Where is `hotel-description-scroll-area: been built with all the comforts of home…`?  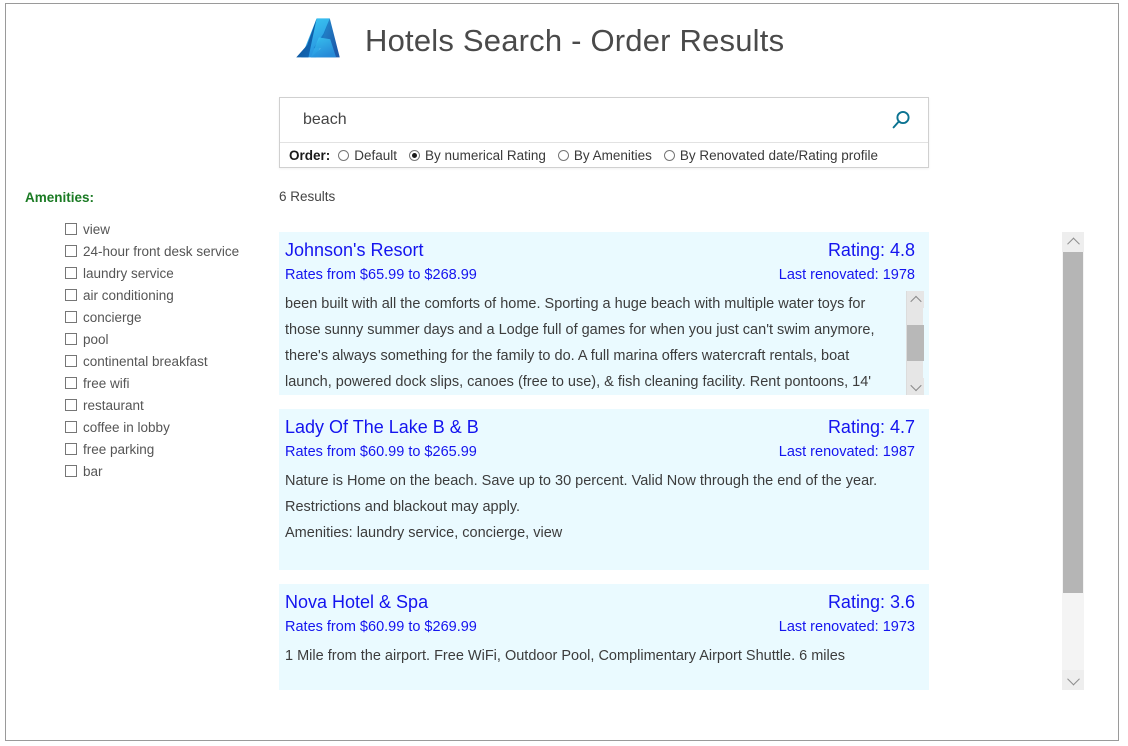
hotel-description-scroll-area: been built with all the comforts of home… is located at coordinates (604, 343).